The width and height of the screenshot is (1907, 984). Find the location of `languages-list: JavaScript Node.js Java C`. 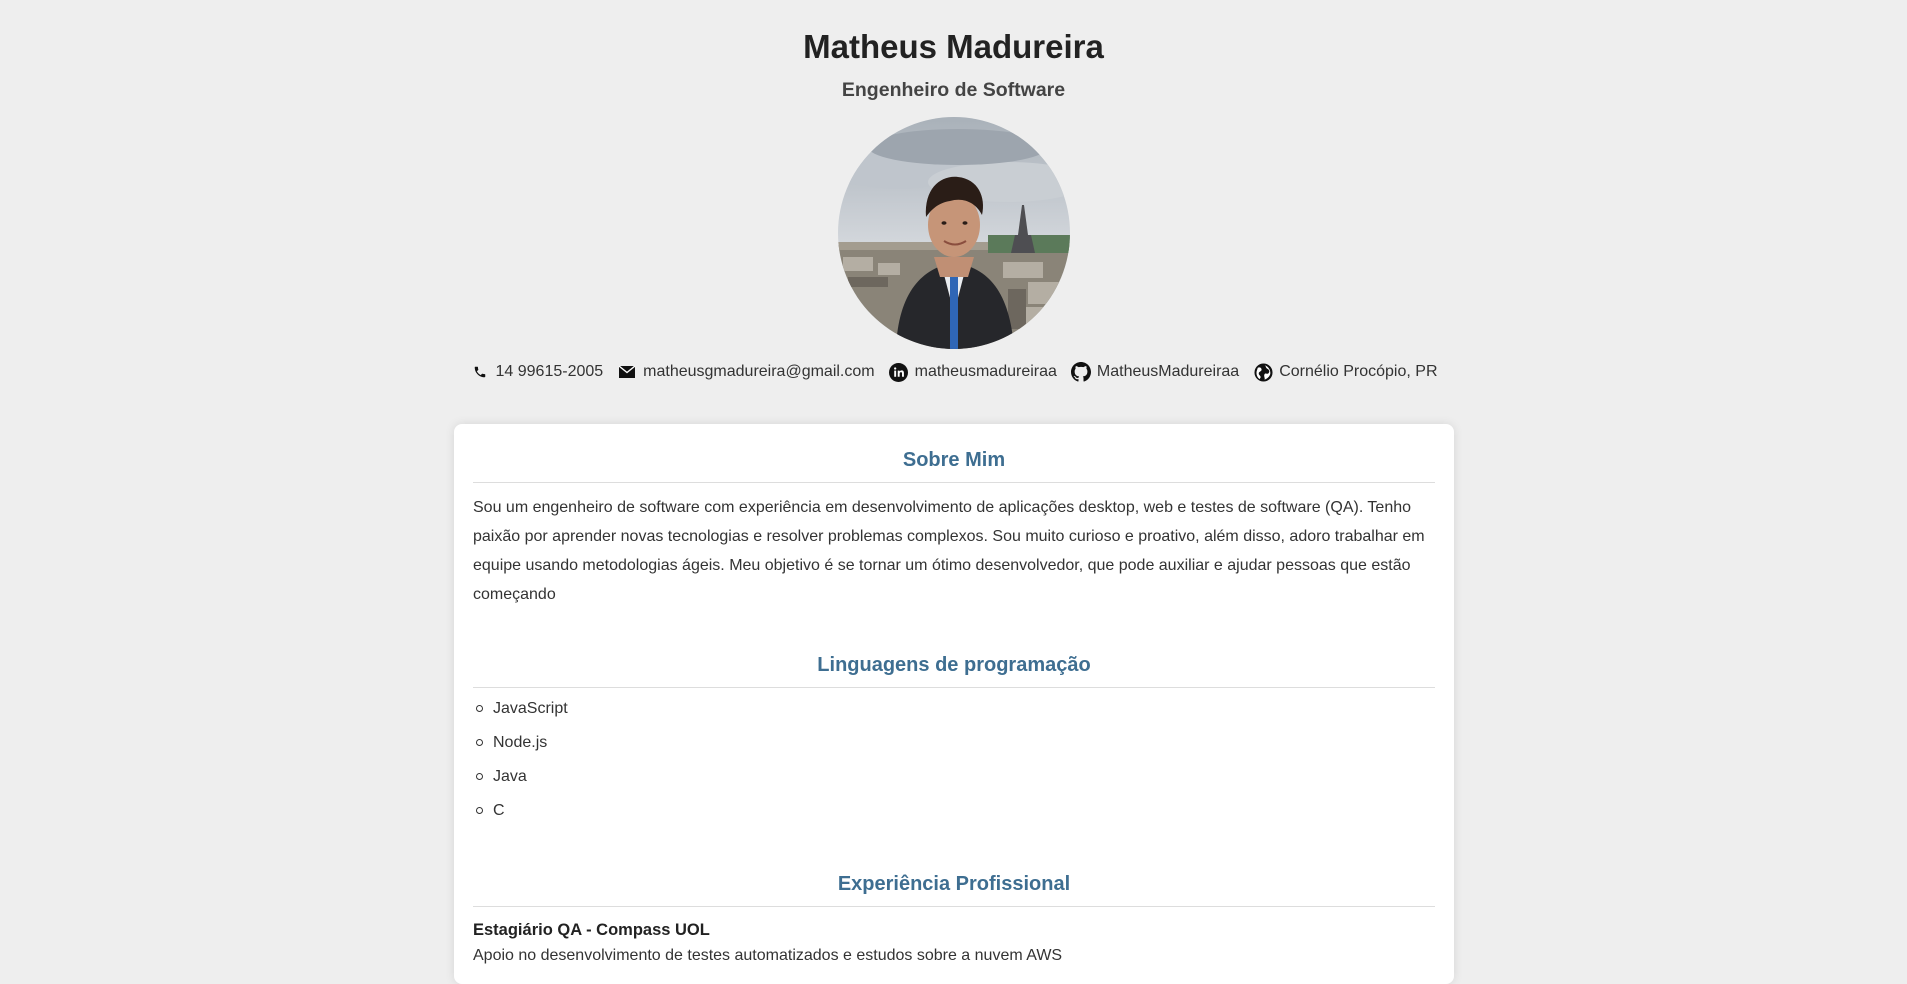

languages-list: JavaScript Node.js Java C is located at coordinates (954, 766).